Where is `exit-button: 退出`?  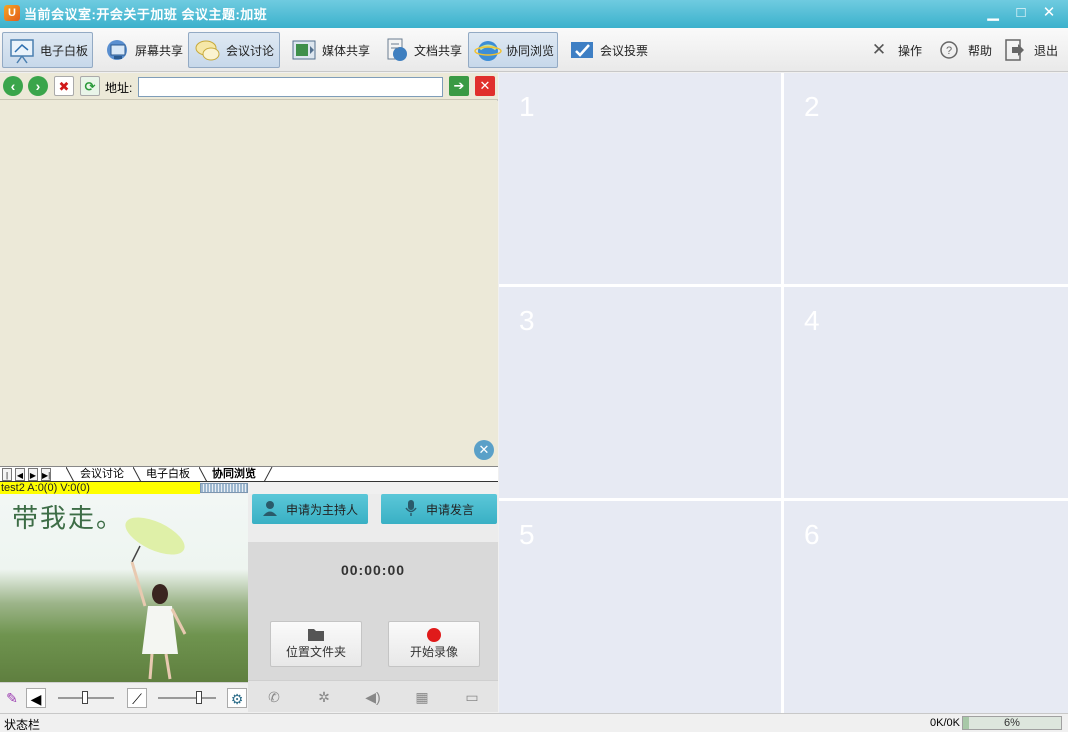 exit-button: 退出 is located at coordinates (1031, 50).